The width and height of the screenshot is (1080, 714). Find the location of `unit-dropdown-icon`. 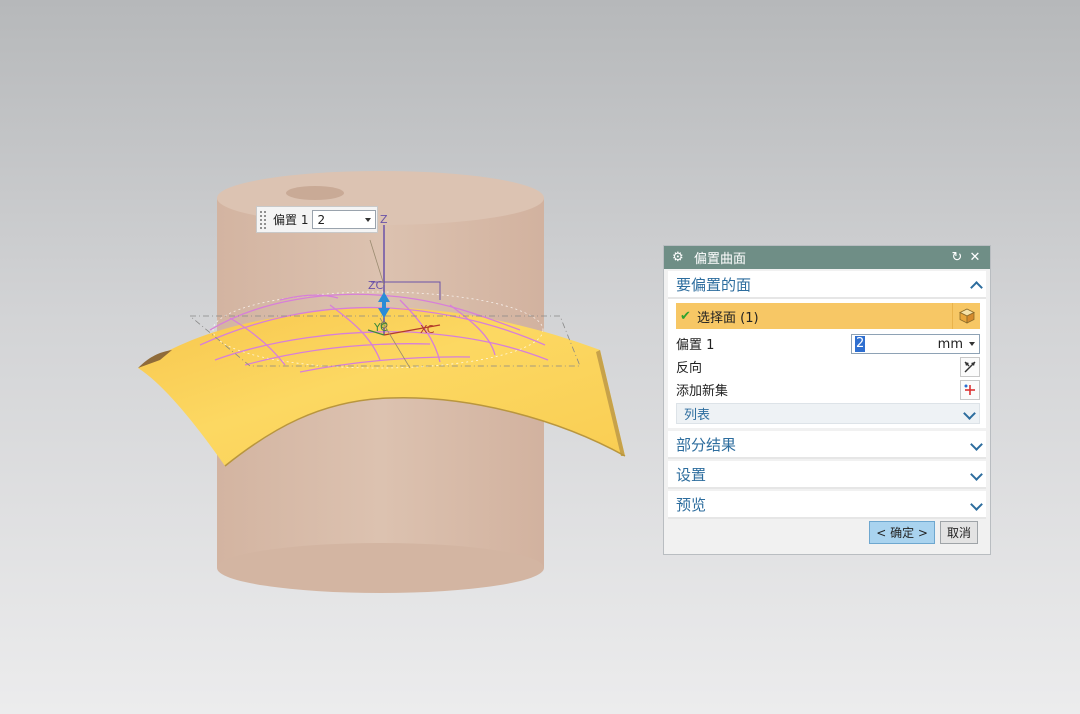

unit-dropdown-icon is located at coordinates (972, 344).